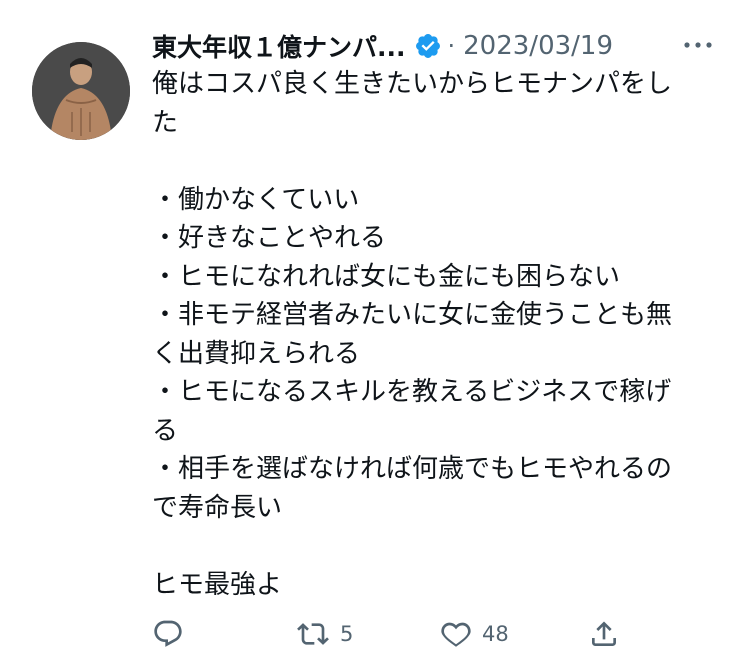 The image size is (750, 664). I want to click on tweet-line: 俺はコスパ良く生きたいからヒモナンパをし, so click(412, 84).